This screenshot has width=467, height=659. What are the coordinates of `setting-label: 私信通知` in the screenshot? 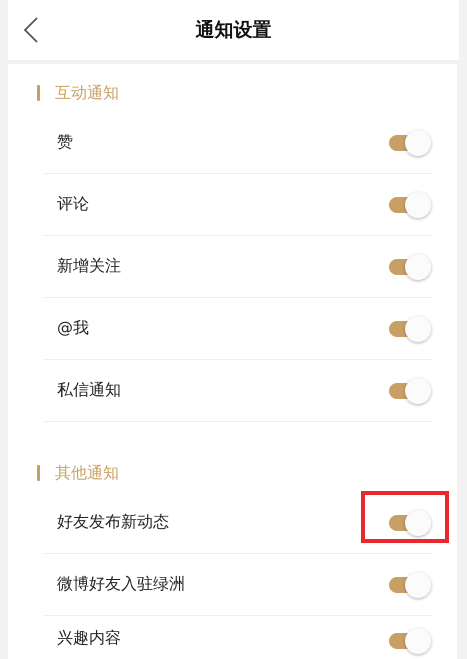 It's located at (89, 390).